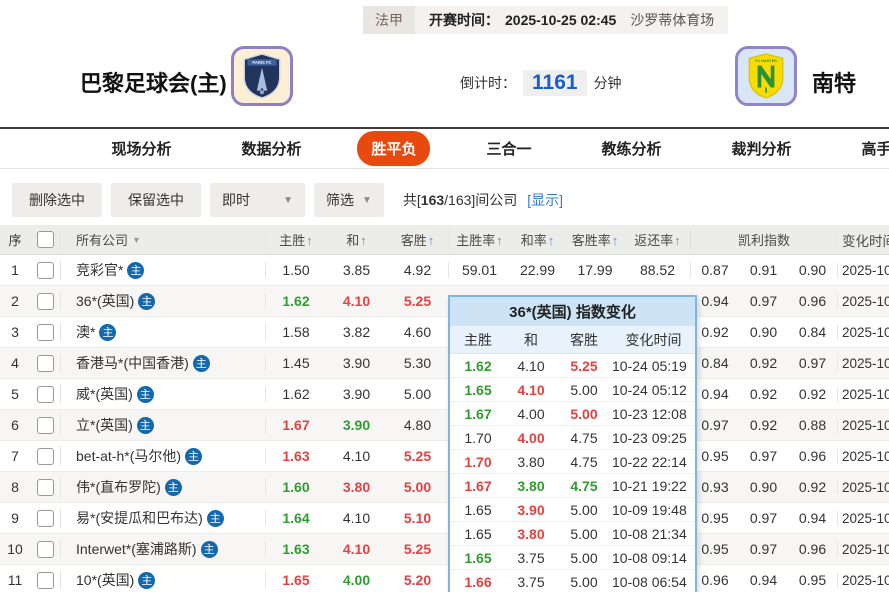  Describe the element at coordinates (349, 200) in the screenshot. I see `filter-select: 筛选 ▼` at that location.